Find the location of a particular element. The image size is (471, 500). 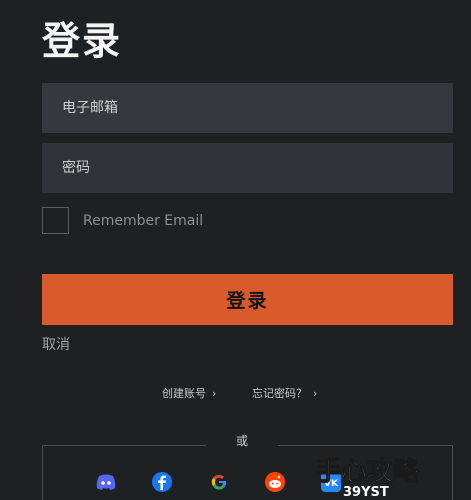

password-input is located at coordinates (247, 168).